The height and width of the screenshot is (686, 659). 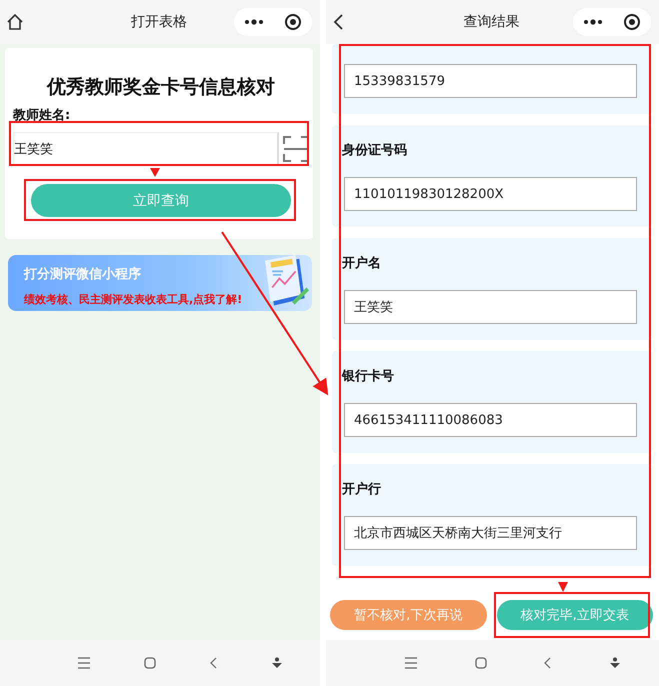 What do you see at coordinates (361, 489) in the screenshot?
I see `field-label: 开户行` at bounding box center [361, 489].